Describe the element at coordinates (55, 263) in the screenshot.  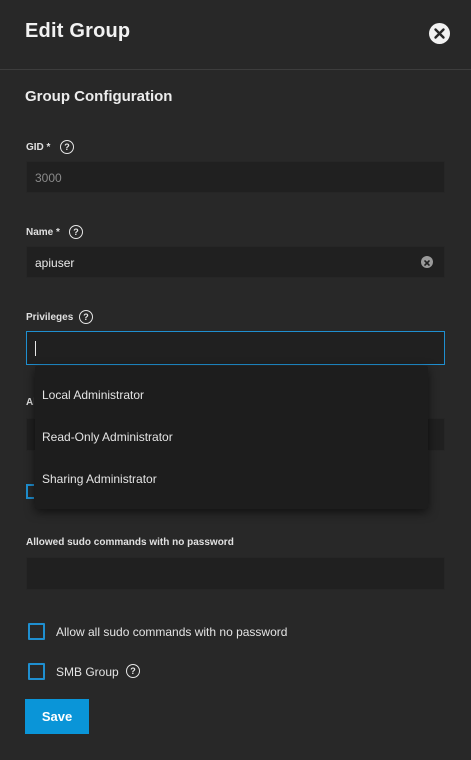
I see `name-value: apiuser` at that location.